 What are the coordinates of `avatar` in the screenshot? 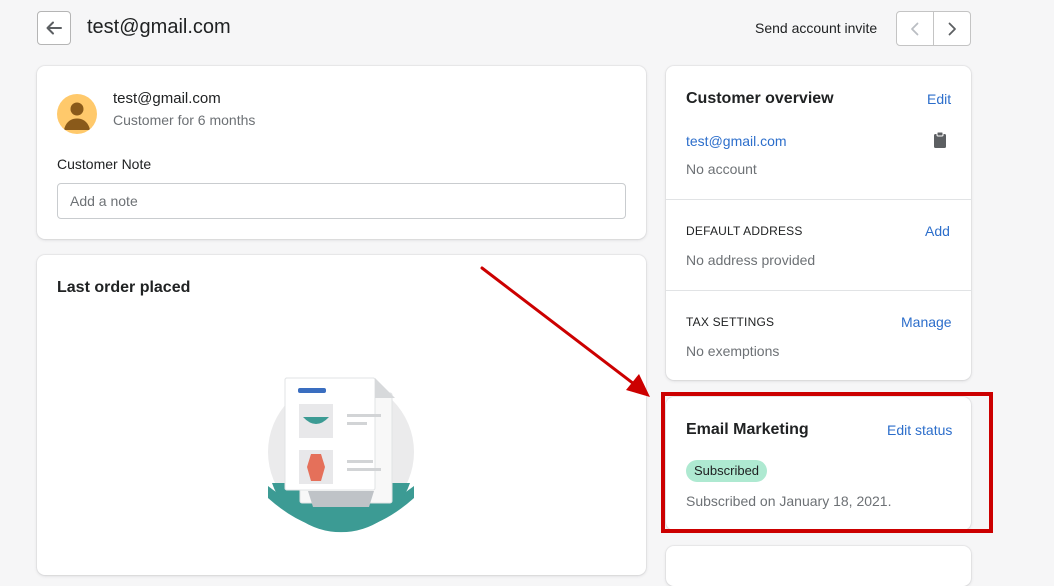 It's located at (77, 114).